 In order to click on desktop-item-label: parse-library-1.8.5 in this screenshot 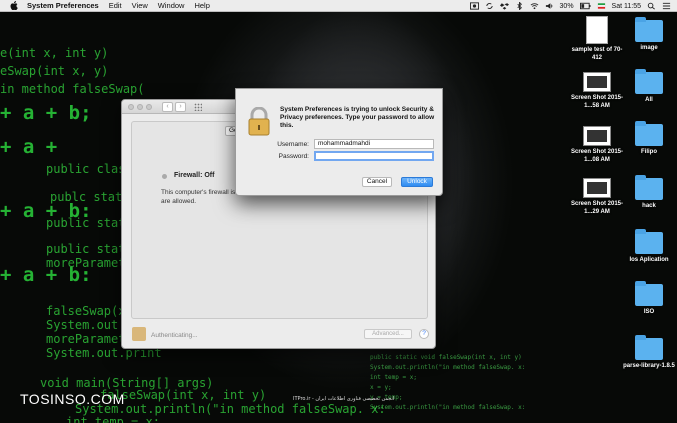, I will do `click(649, 366)`.